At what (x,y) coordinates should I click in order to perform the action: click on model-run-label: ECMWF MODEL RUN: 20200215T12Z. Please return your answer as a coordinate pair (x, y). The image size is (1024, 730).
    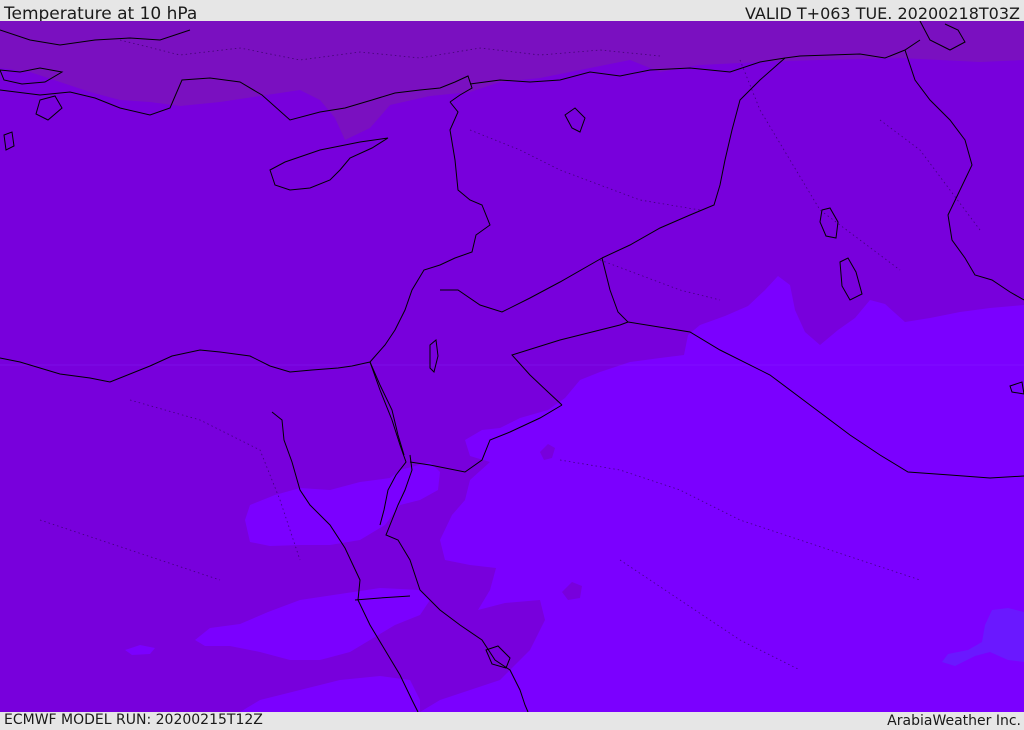
    Looking at the image, I should click on (133, 720).